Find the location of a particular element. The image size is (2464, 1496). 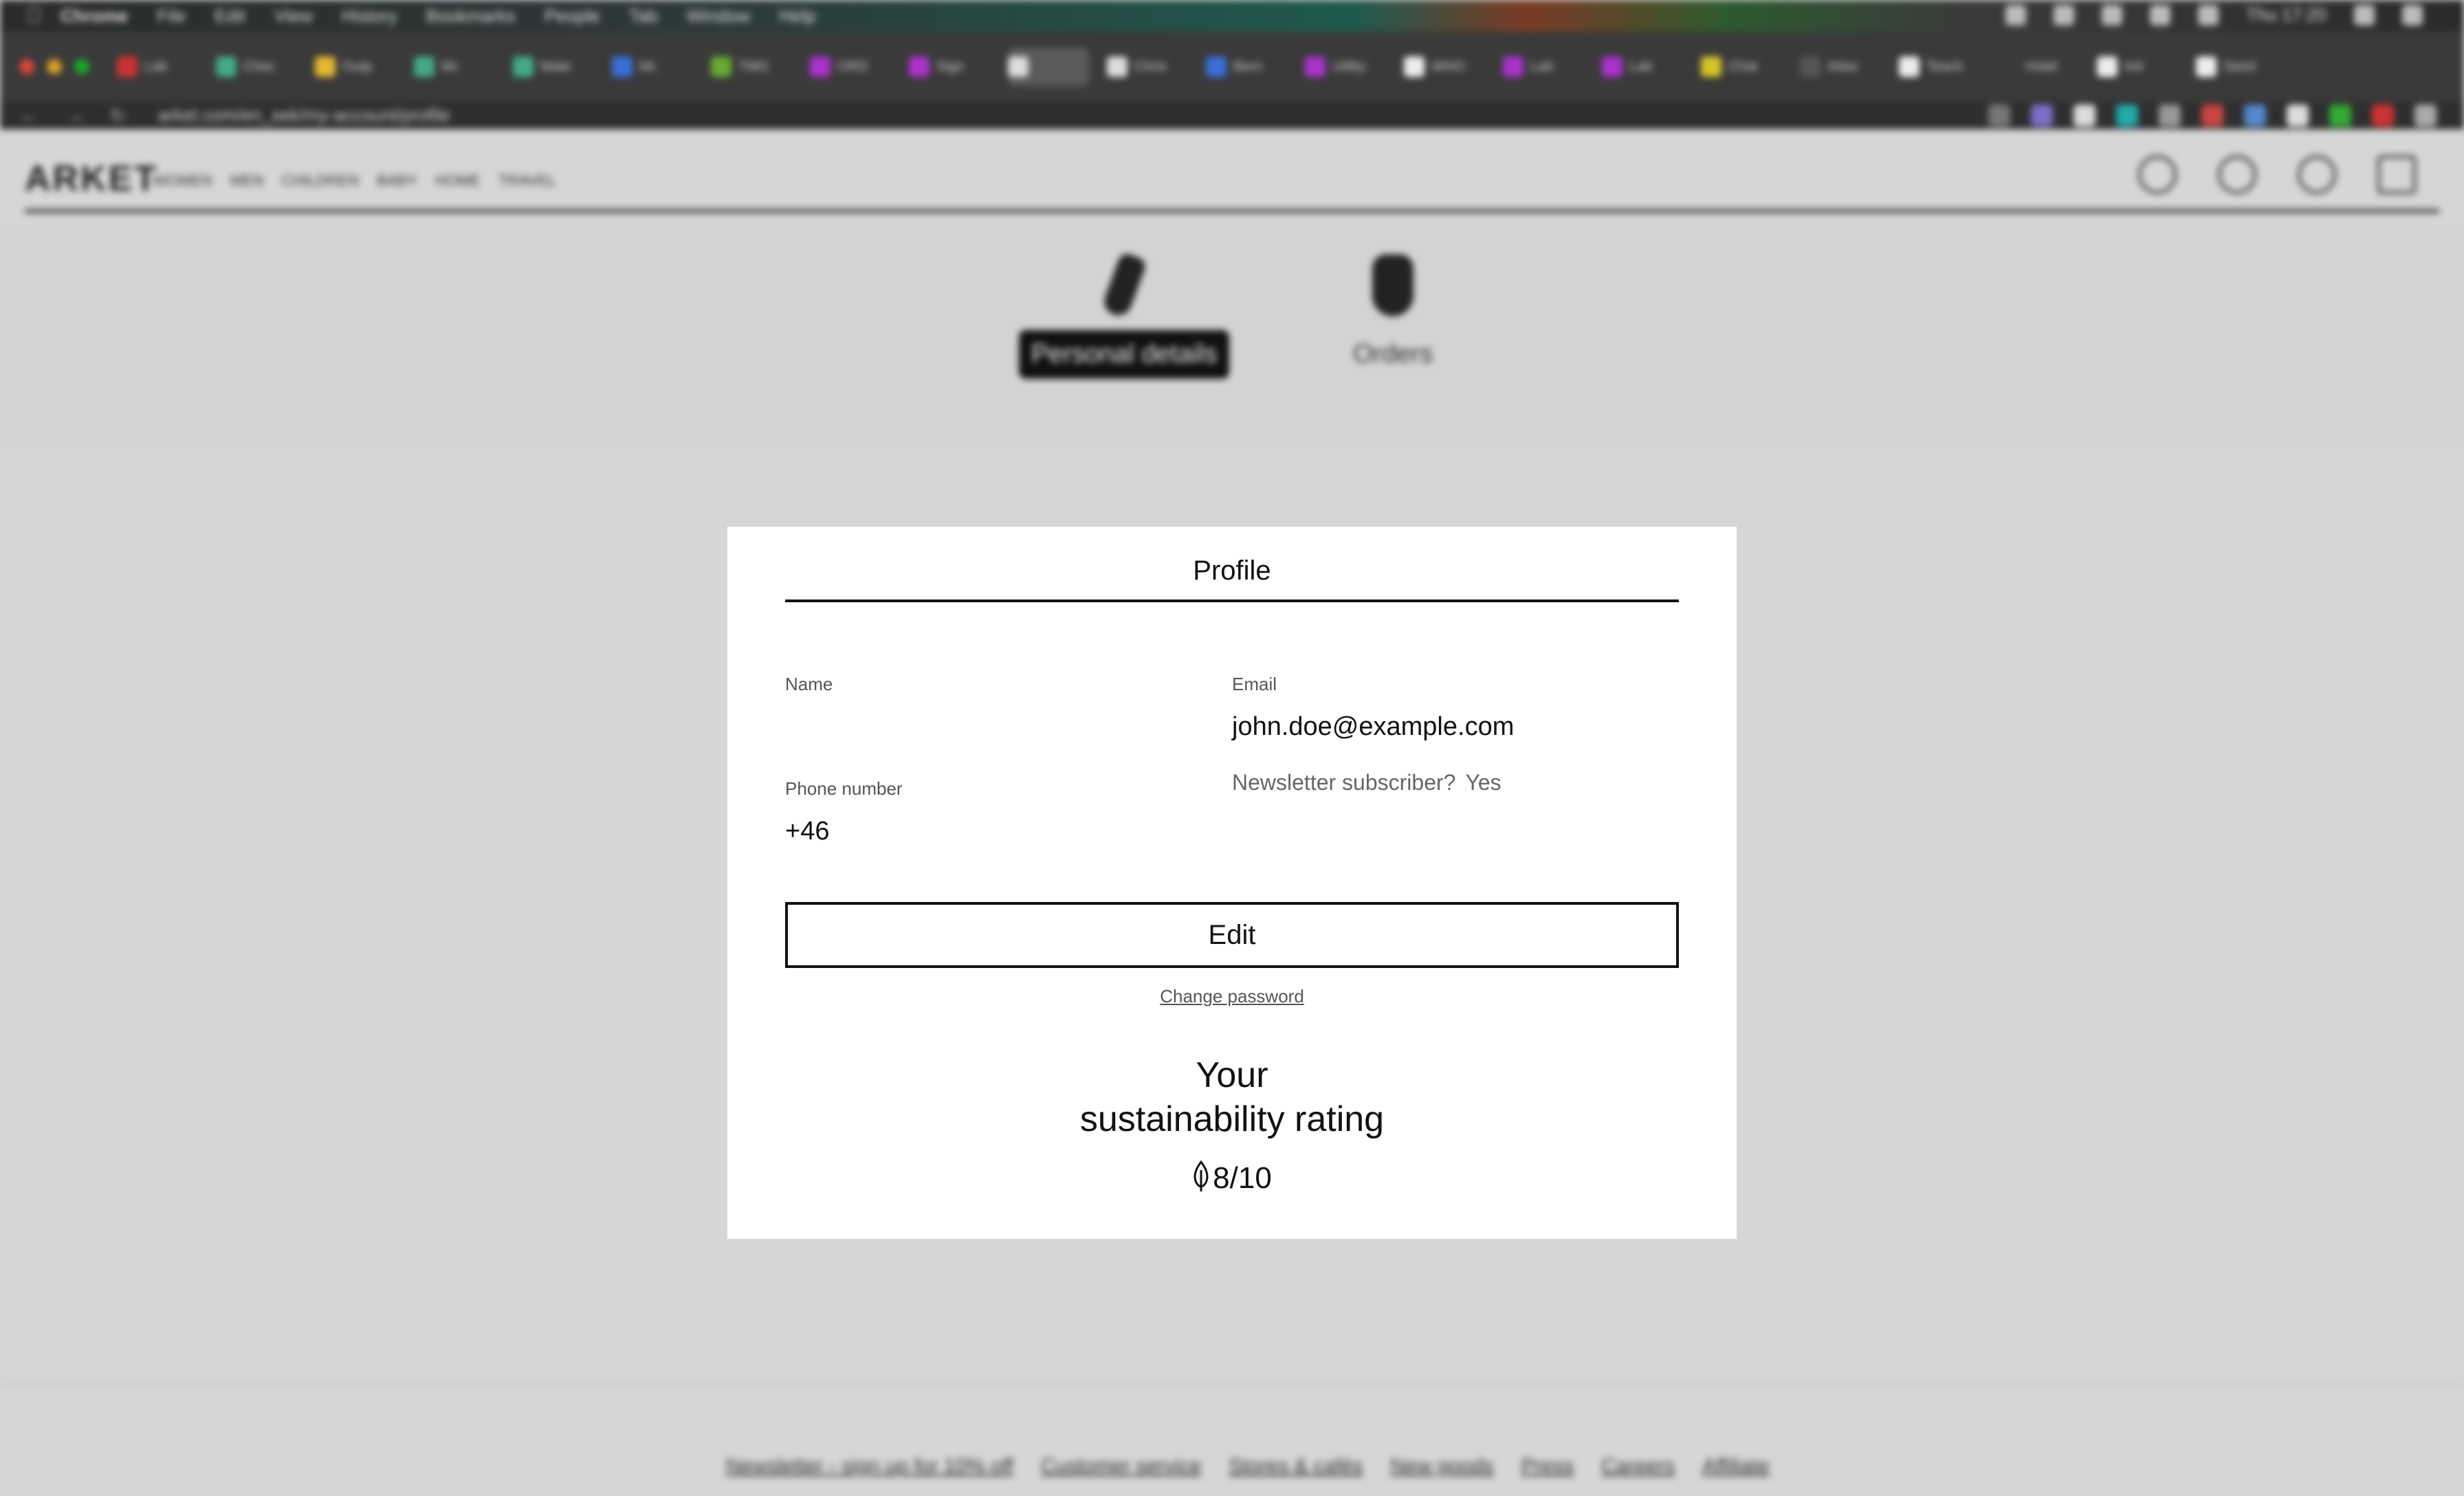

edit-button: Edit is located at coordinates (1232, 935).